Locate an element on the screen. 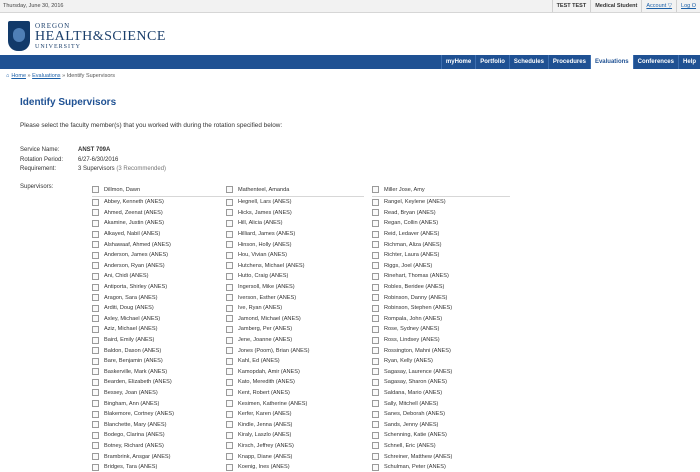  supervisor-option: Hicks, James (ANES) is located at coordinates (295, 213).